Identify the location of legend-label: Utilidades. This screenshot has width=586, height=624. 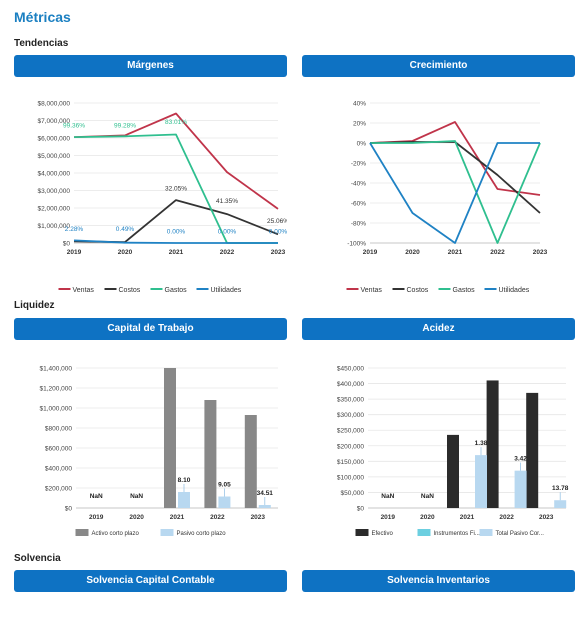
(514, 290).